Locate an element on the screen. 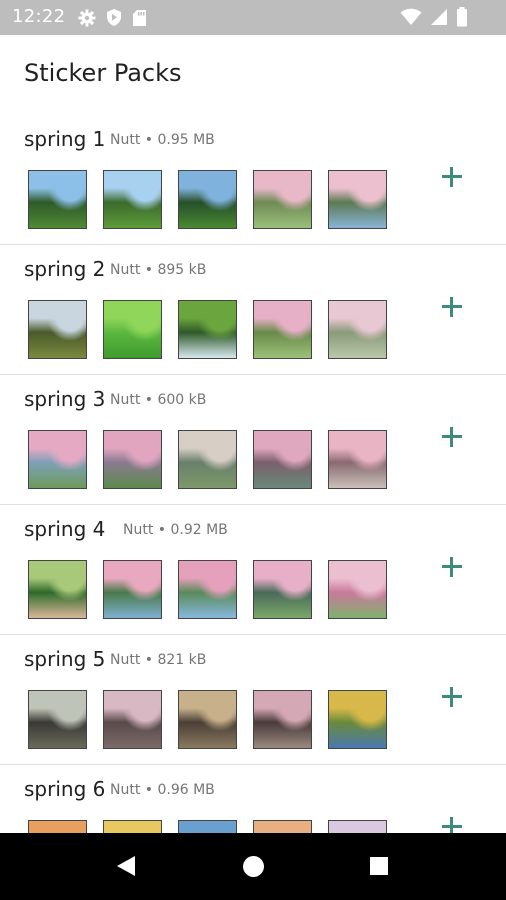 This screenshot has height=900, width=506. sticker-pack-item: spring 1 Nutt • 0.95 MB is located at coordinates (253, 180).